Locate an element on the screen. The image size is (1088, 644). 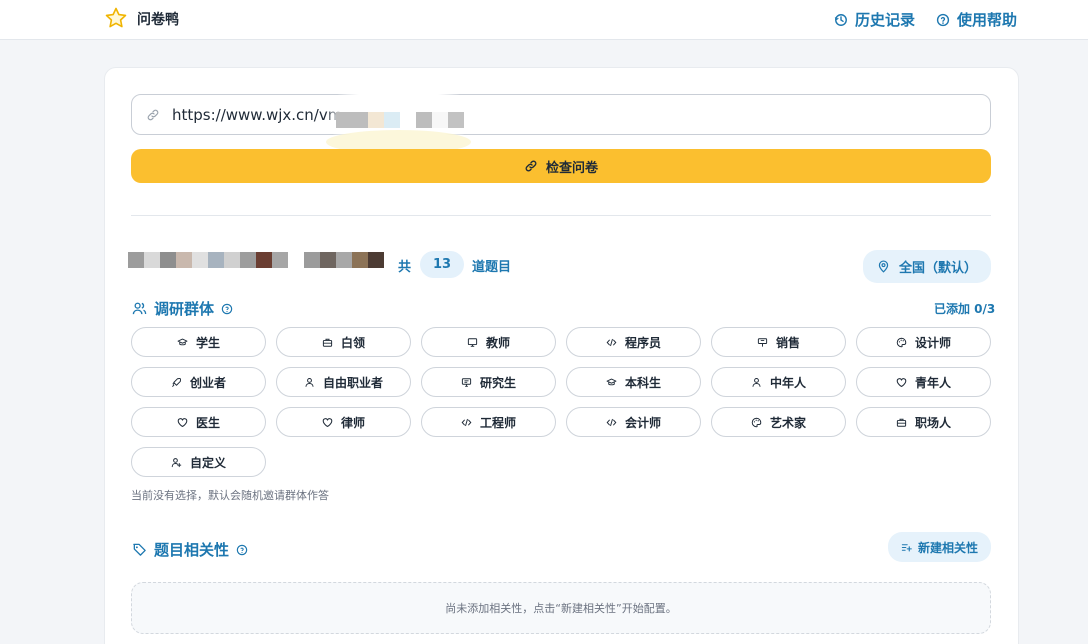
audience-chip: 白领 is located at coordinates (343, 342).